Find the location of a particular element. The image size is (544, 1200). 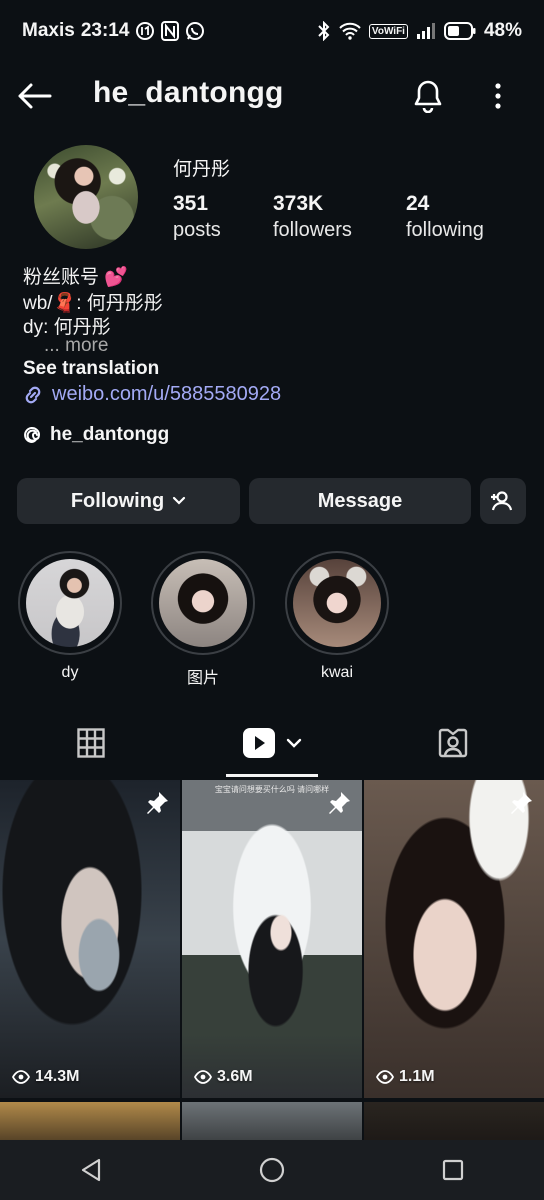

bio-line: wb/🧣: 何丹彤彤 is located at coordinates (93, 303).